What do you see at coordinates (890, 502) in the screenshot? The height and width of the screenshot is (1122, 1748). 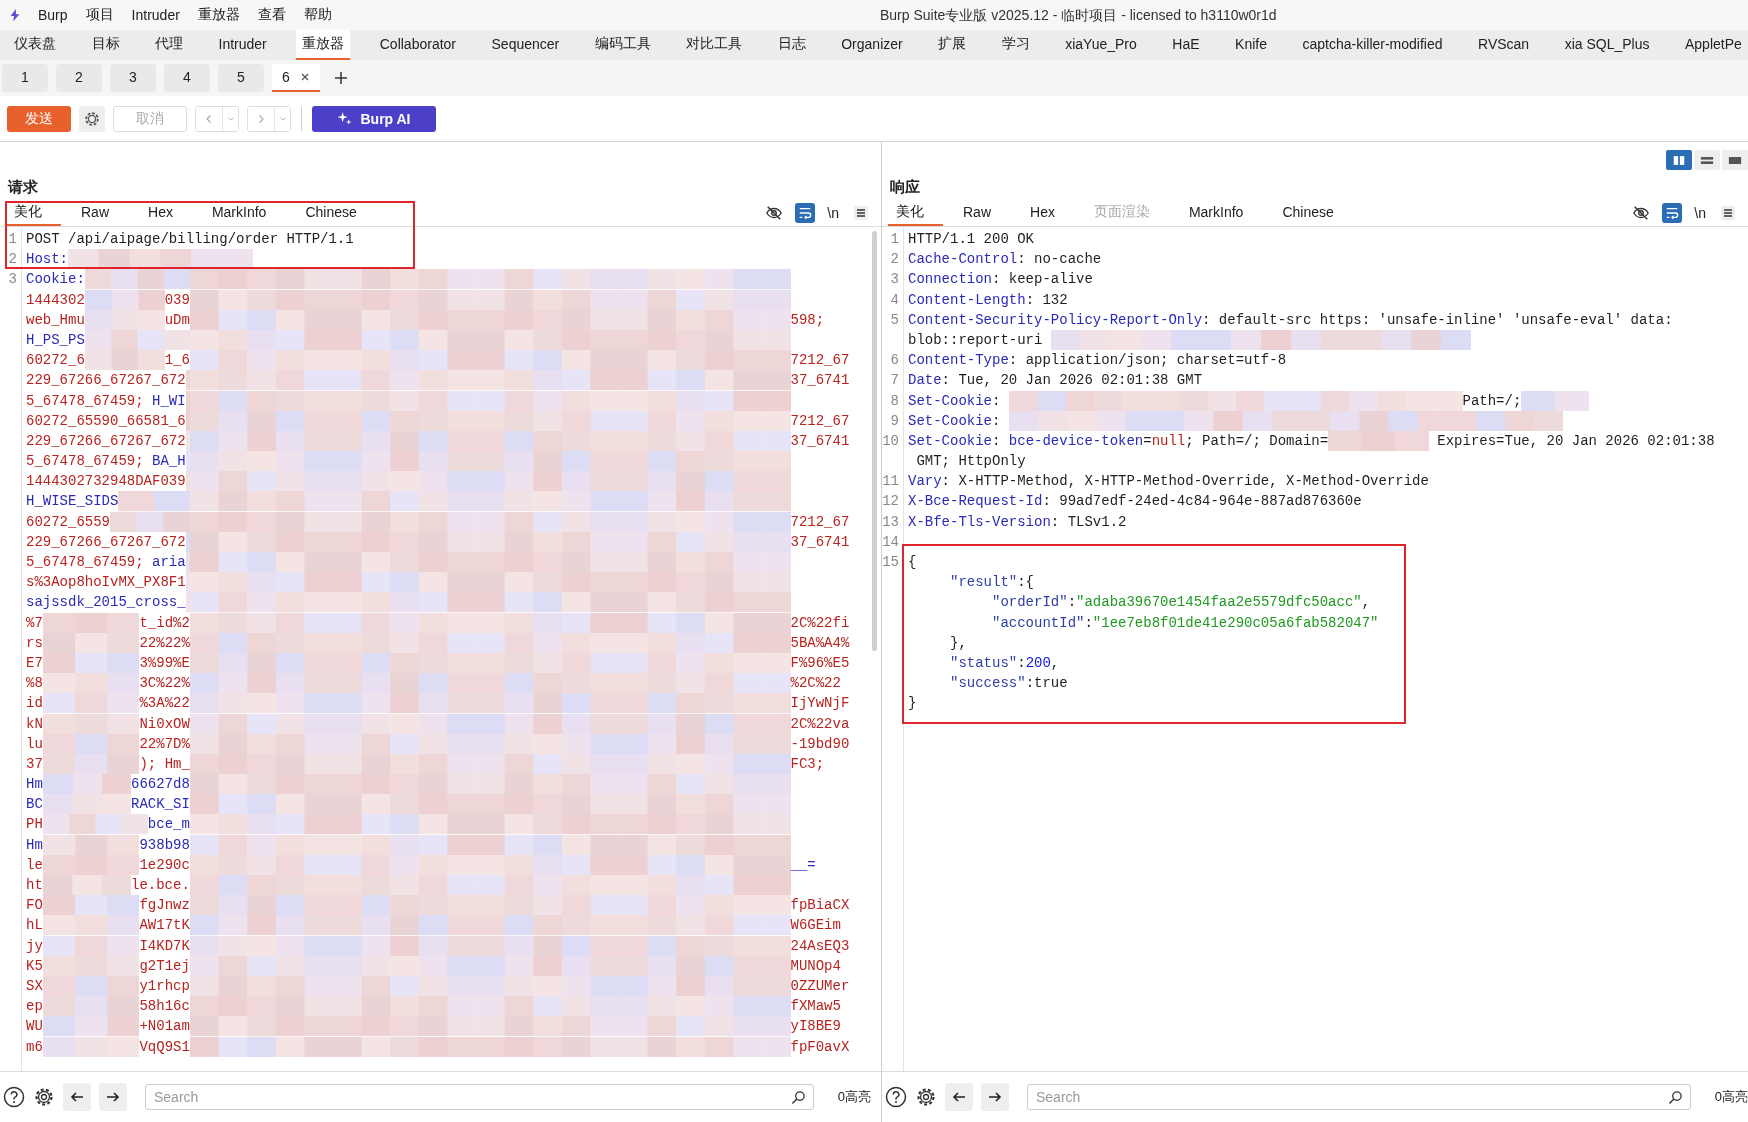 I see `line-number: 12` at bounding box center [890, 502].